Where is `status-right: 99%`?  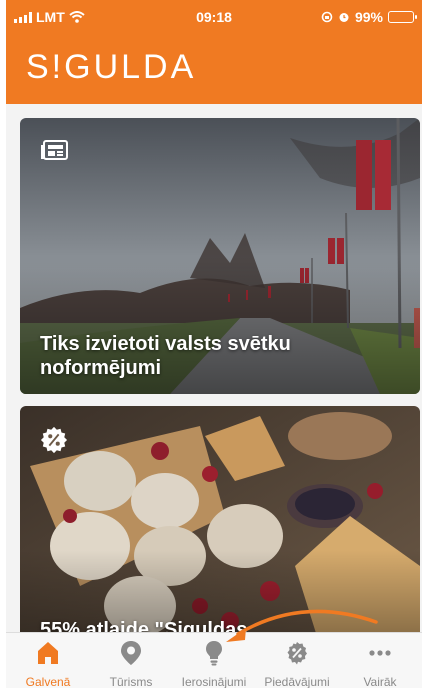 status-right: 99% is located at coordinates (369, 17).